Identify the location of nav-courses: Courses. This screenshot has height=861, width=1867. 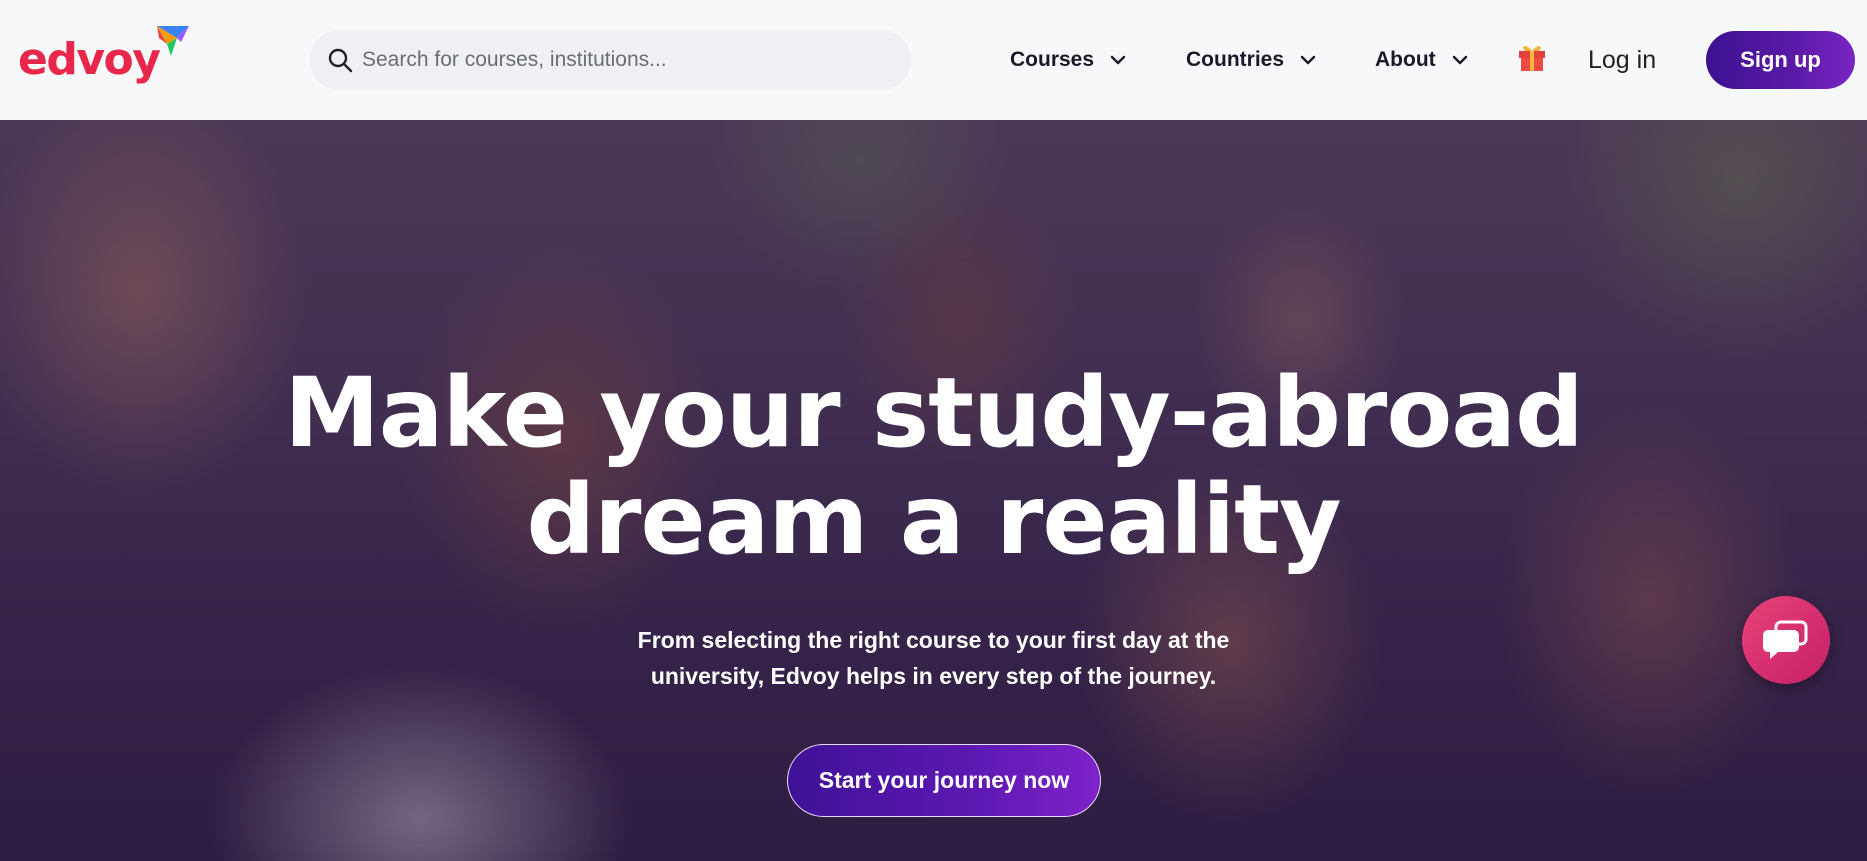
(1068, 60).